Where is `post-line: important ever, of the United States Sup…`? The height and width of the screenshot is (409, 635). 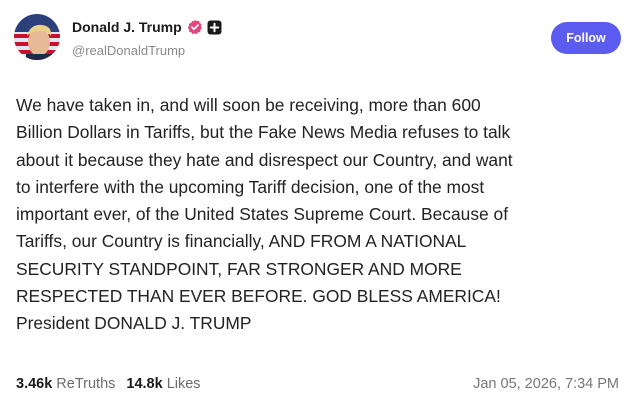
post-line: important ever, of the United States Sup… is located at coordinates (262, 214).